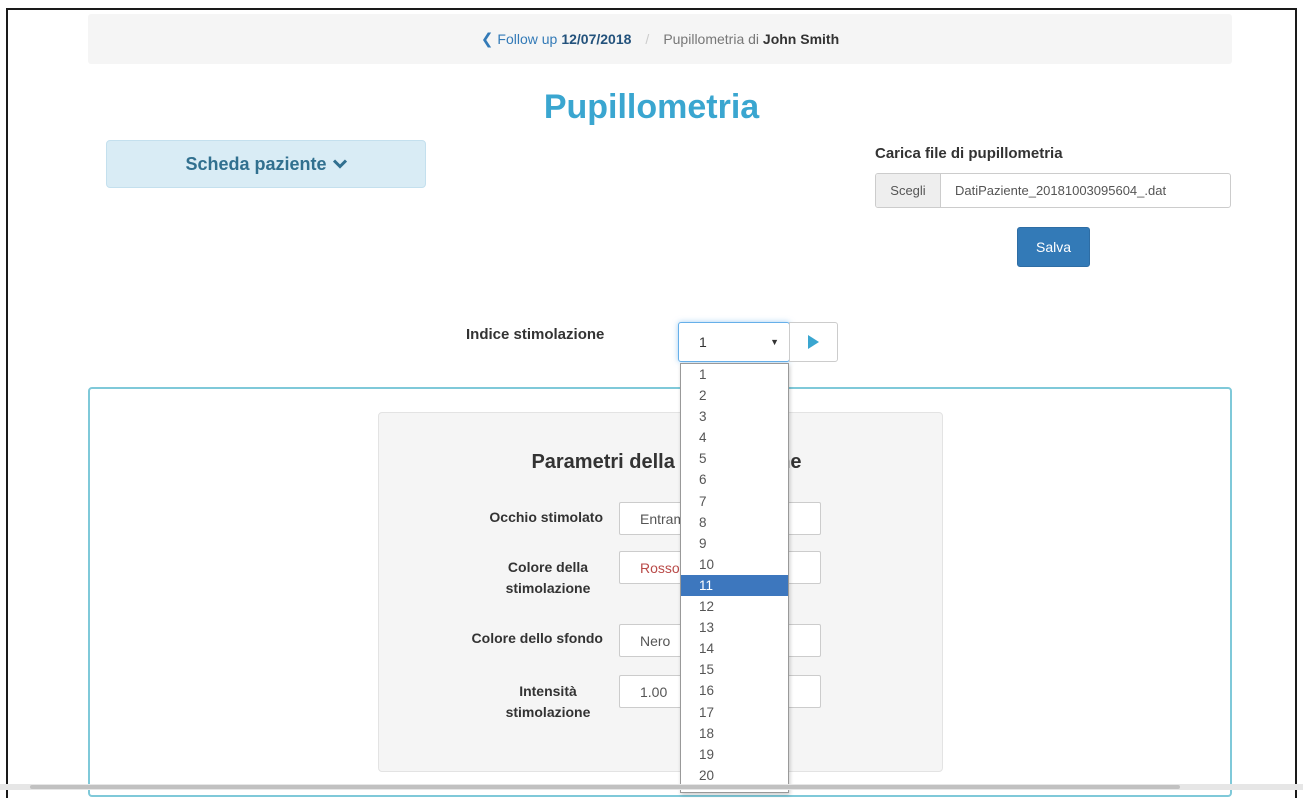 The image size is (1303, 798). What do you see at coordinates (651, 107) in the screenshot?
I see `page-title: Pupillometria` at bounding box center [651, 107].